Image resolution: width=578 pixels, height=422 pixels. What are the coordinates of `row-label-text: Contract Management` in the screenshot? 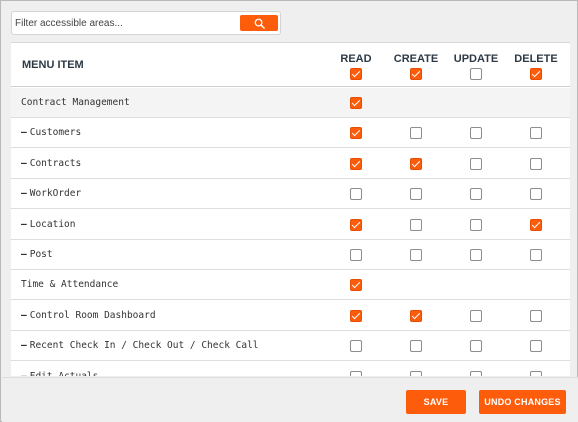 It's located at (75, 102).